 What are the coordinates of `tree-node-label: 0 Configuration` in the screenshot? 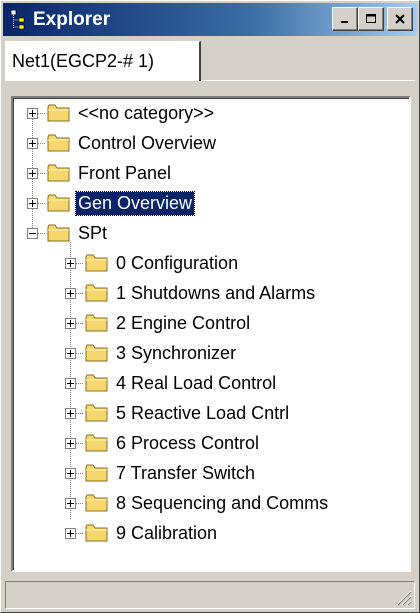 It's located at (177, 262).